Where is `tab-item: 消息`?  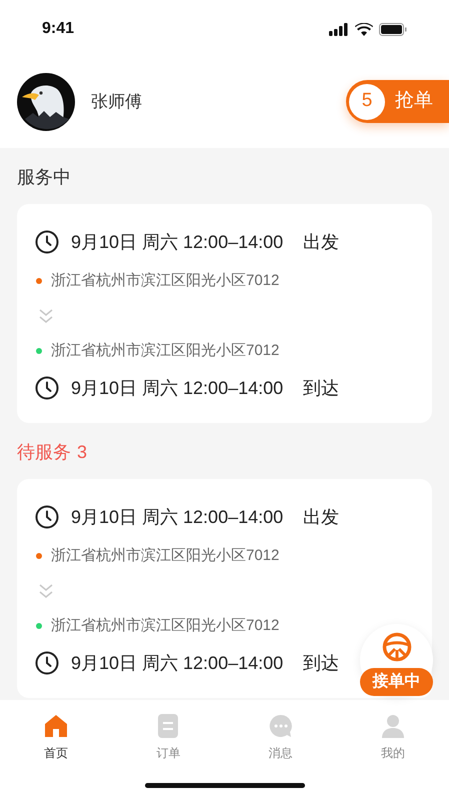
tab-item: 消息 is located at coordinates (280, 732).